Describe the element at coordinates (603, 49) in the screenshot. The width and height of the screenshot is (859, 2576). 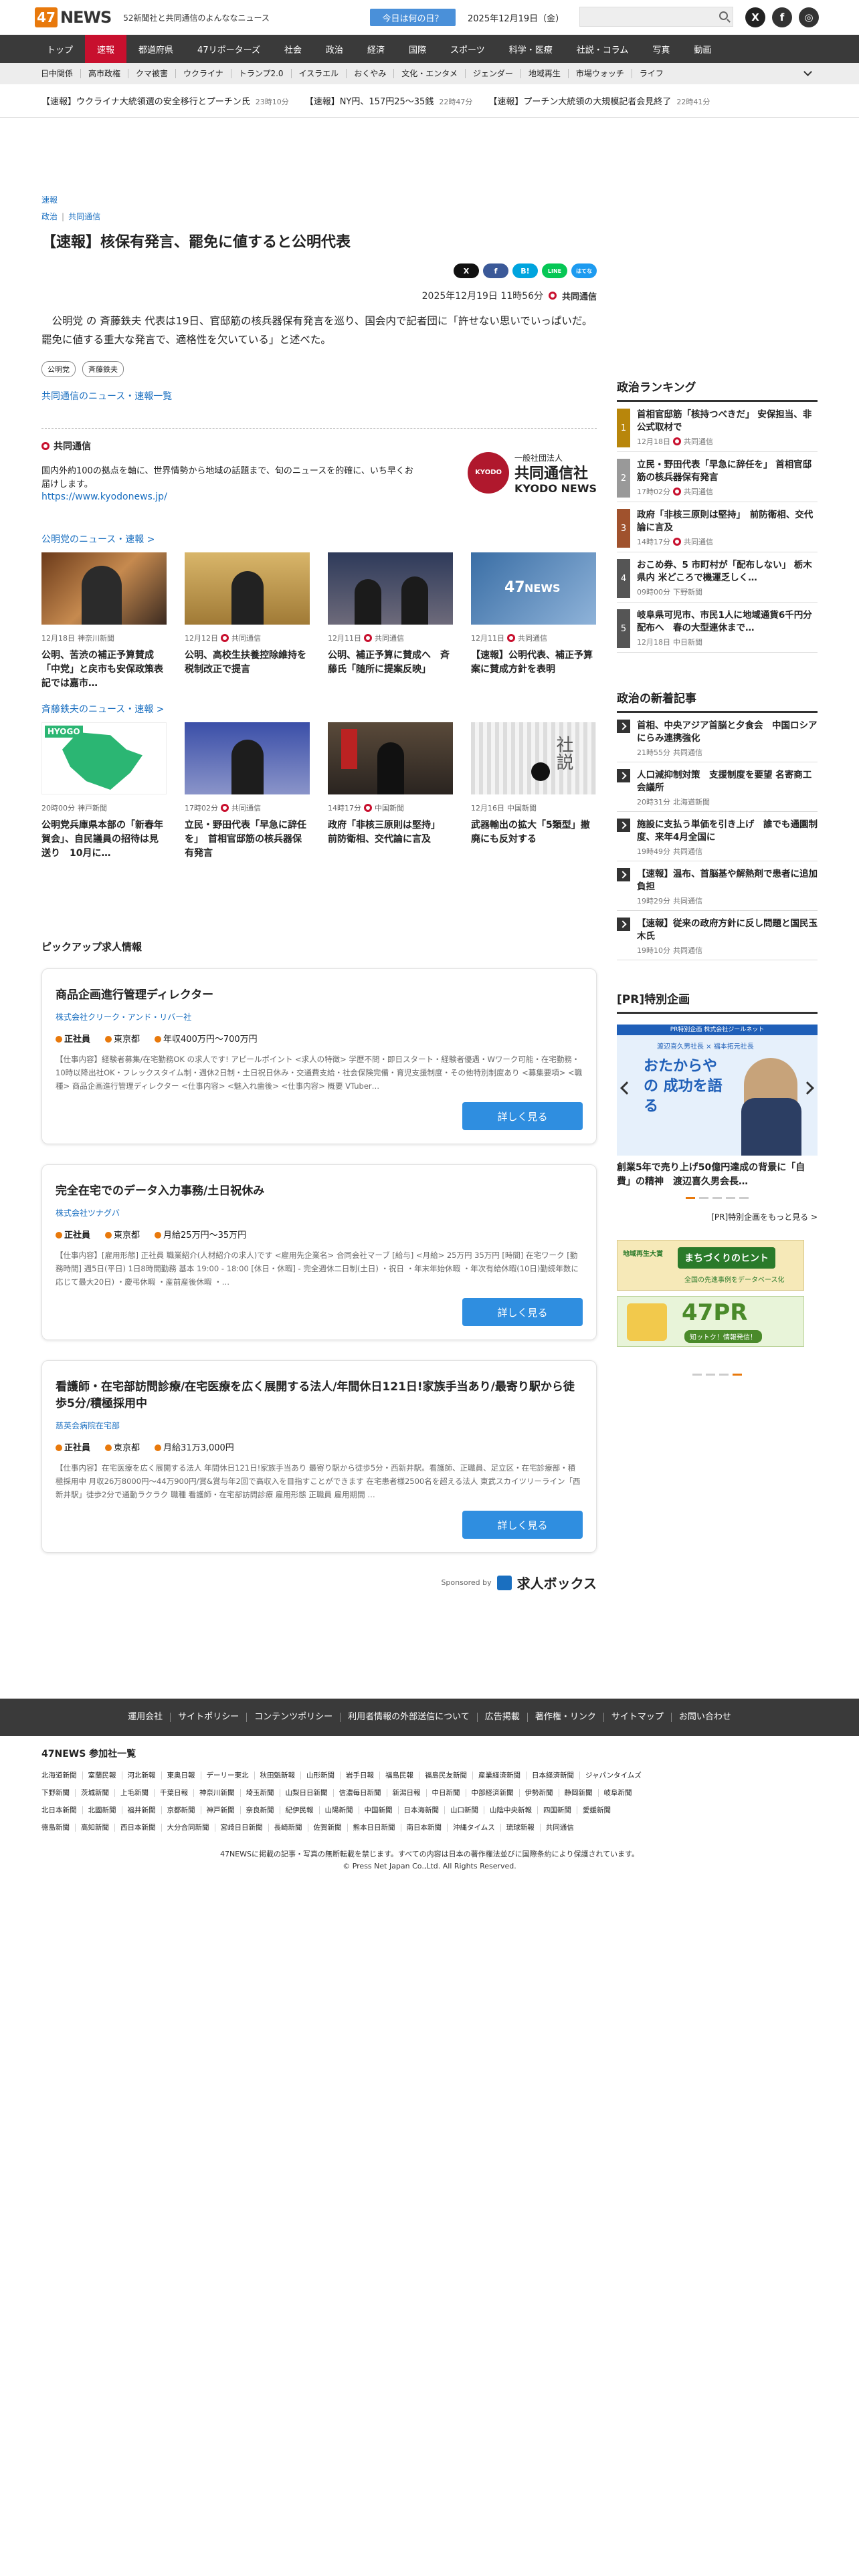
I see `nav-editorial: 社説・コラム` at that location.